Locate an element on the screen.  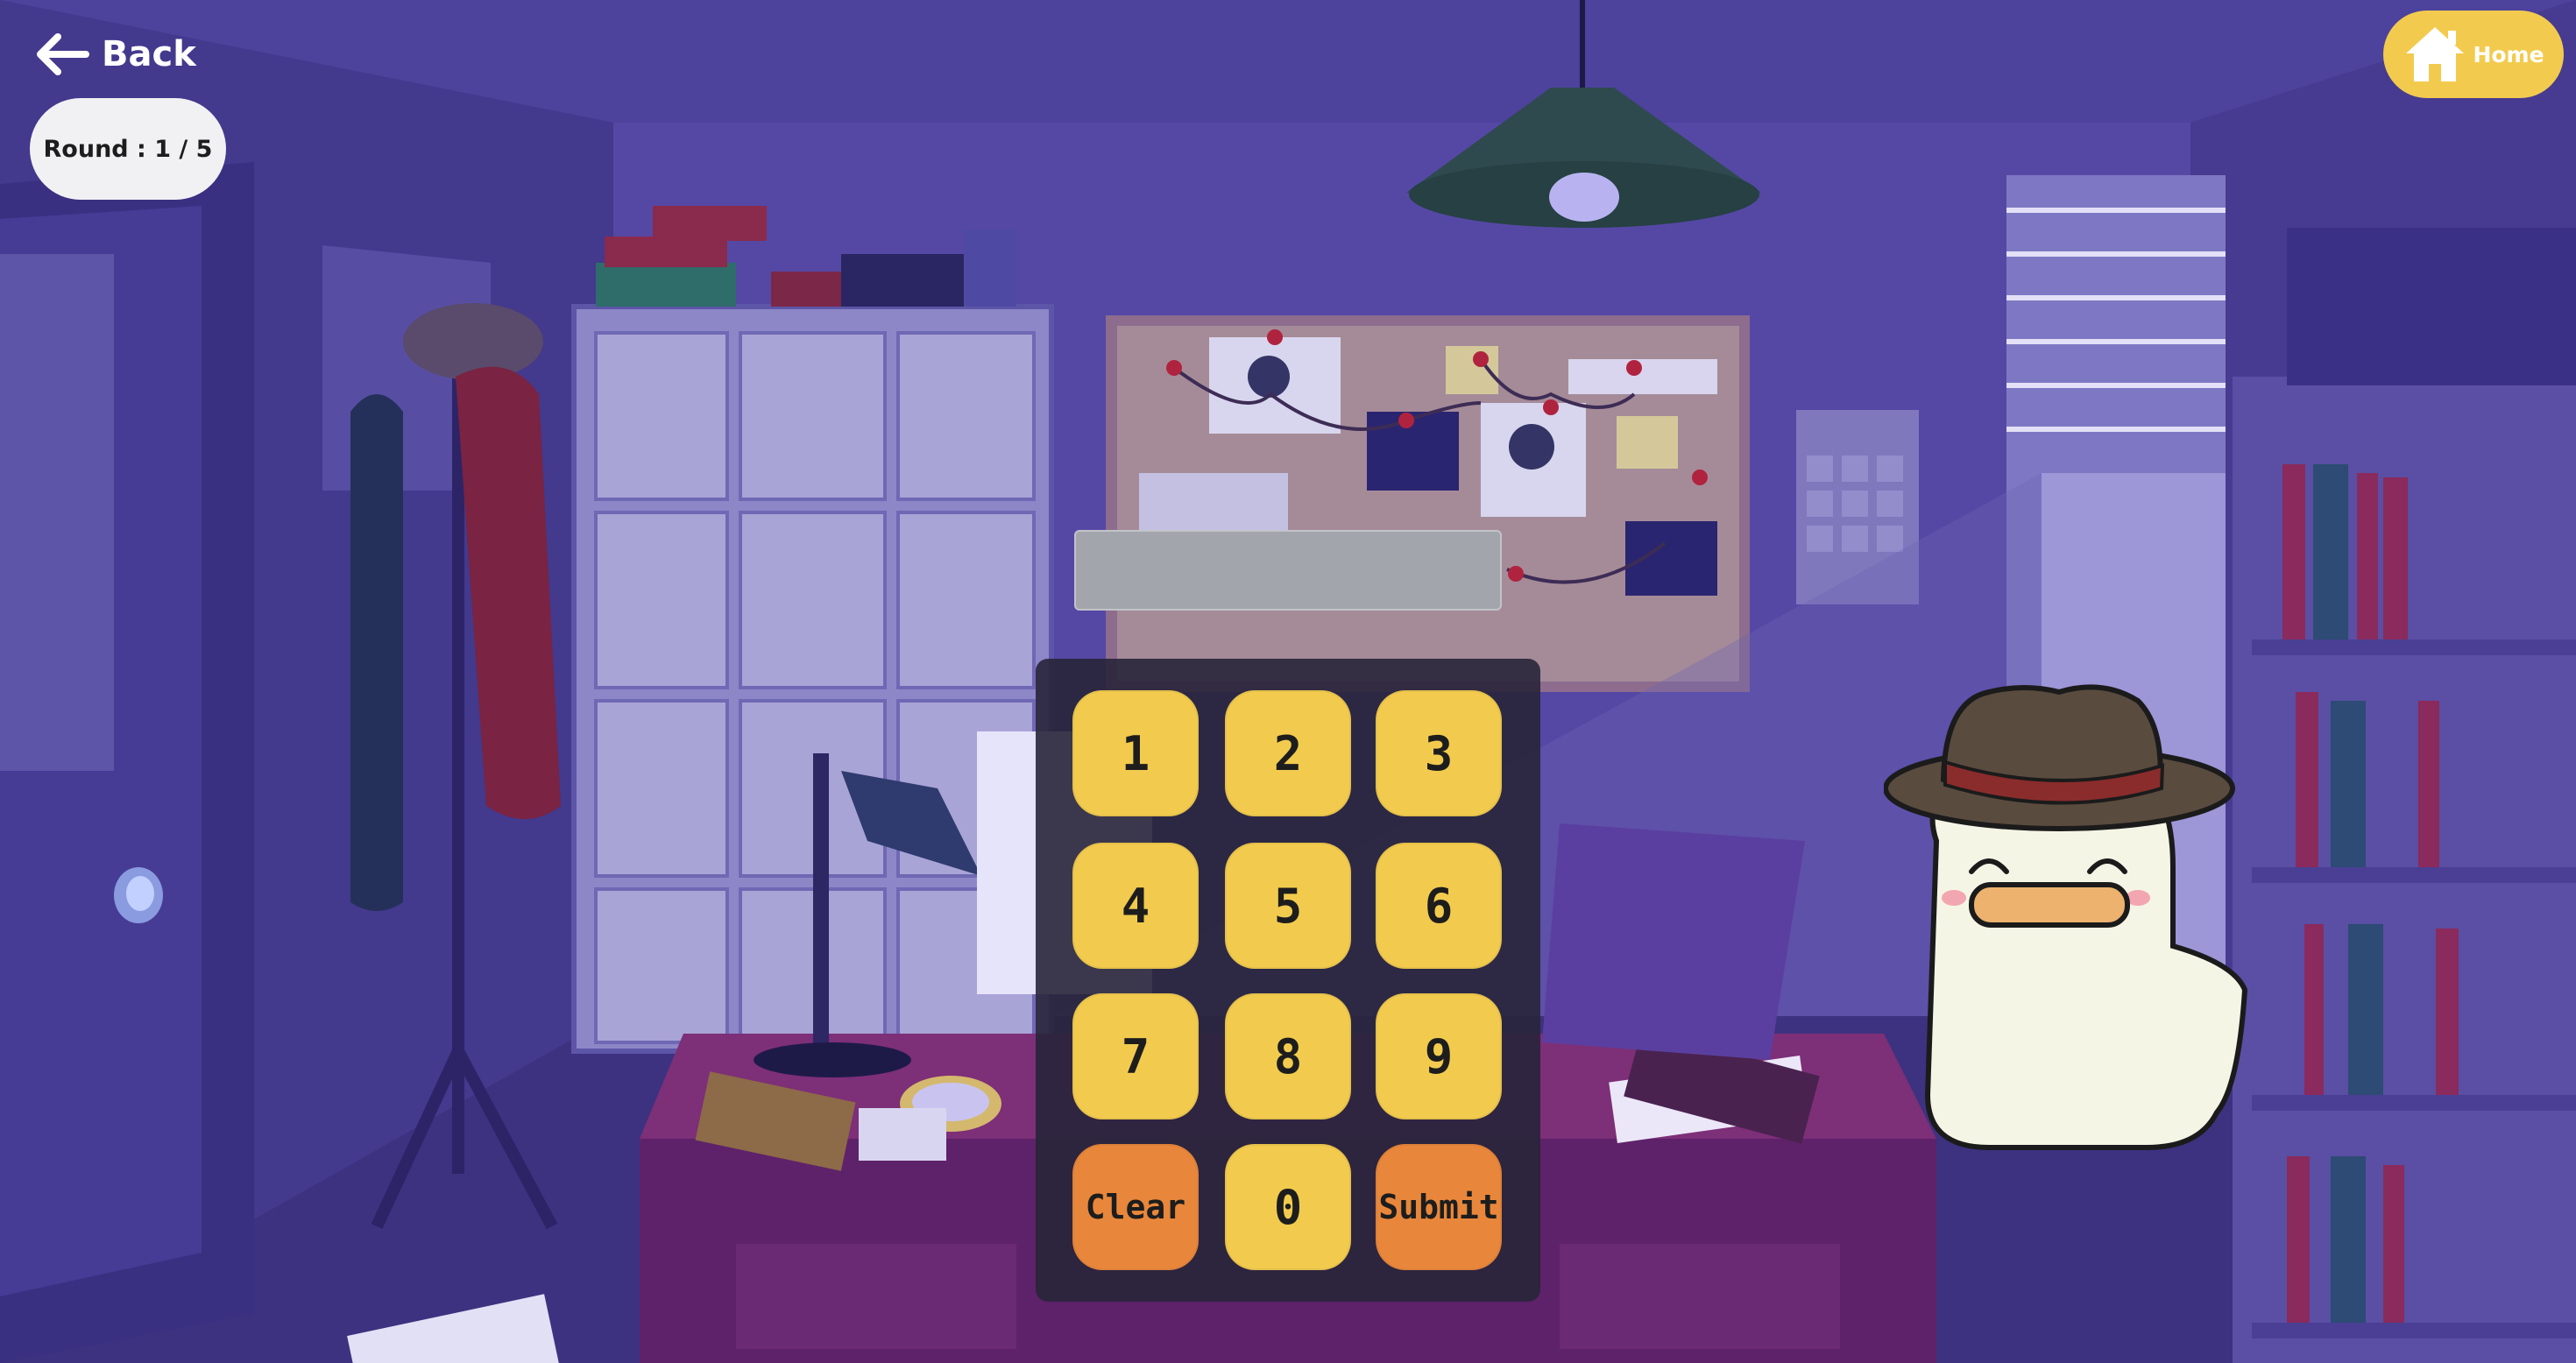
back-button: Back is located at coordinates (115, 54).